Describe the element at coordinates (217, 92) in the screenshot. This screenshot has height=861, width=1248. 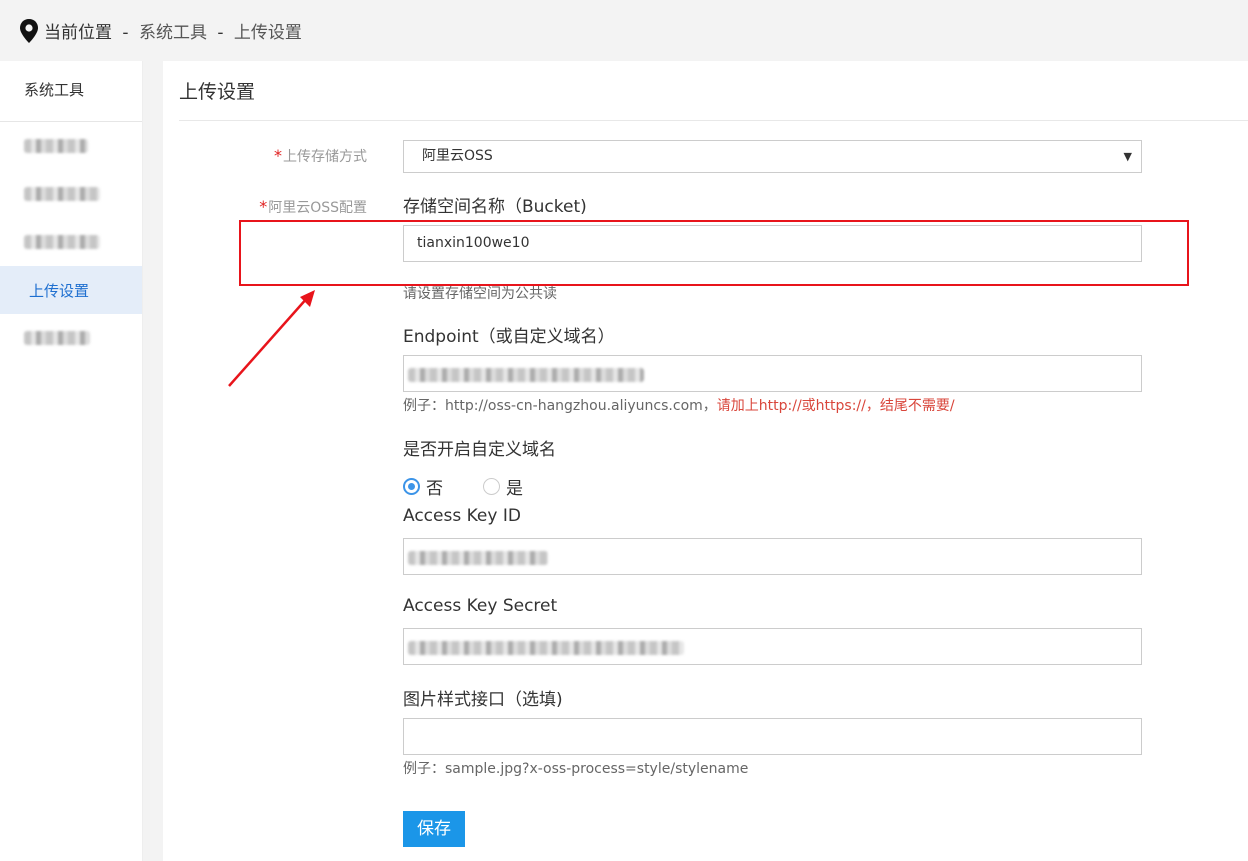
I see `page-title: 上传设置` at that location.